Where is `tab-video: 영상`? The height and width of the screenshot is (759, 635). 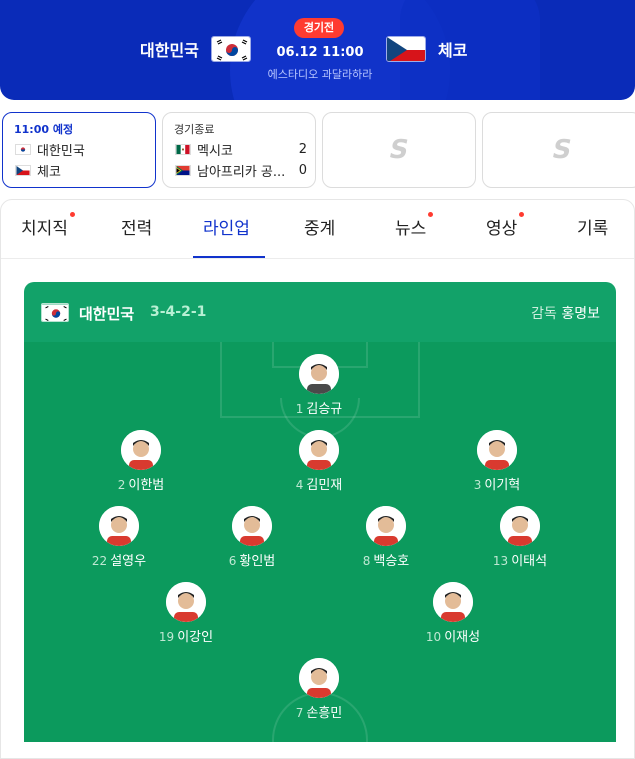 tab-video: 영상 is located at coordinates (505, 225).